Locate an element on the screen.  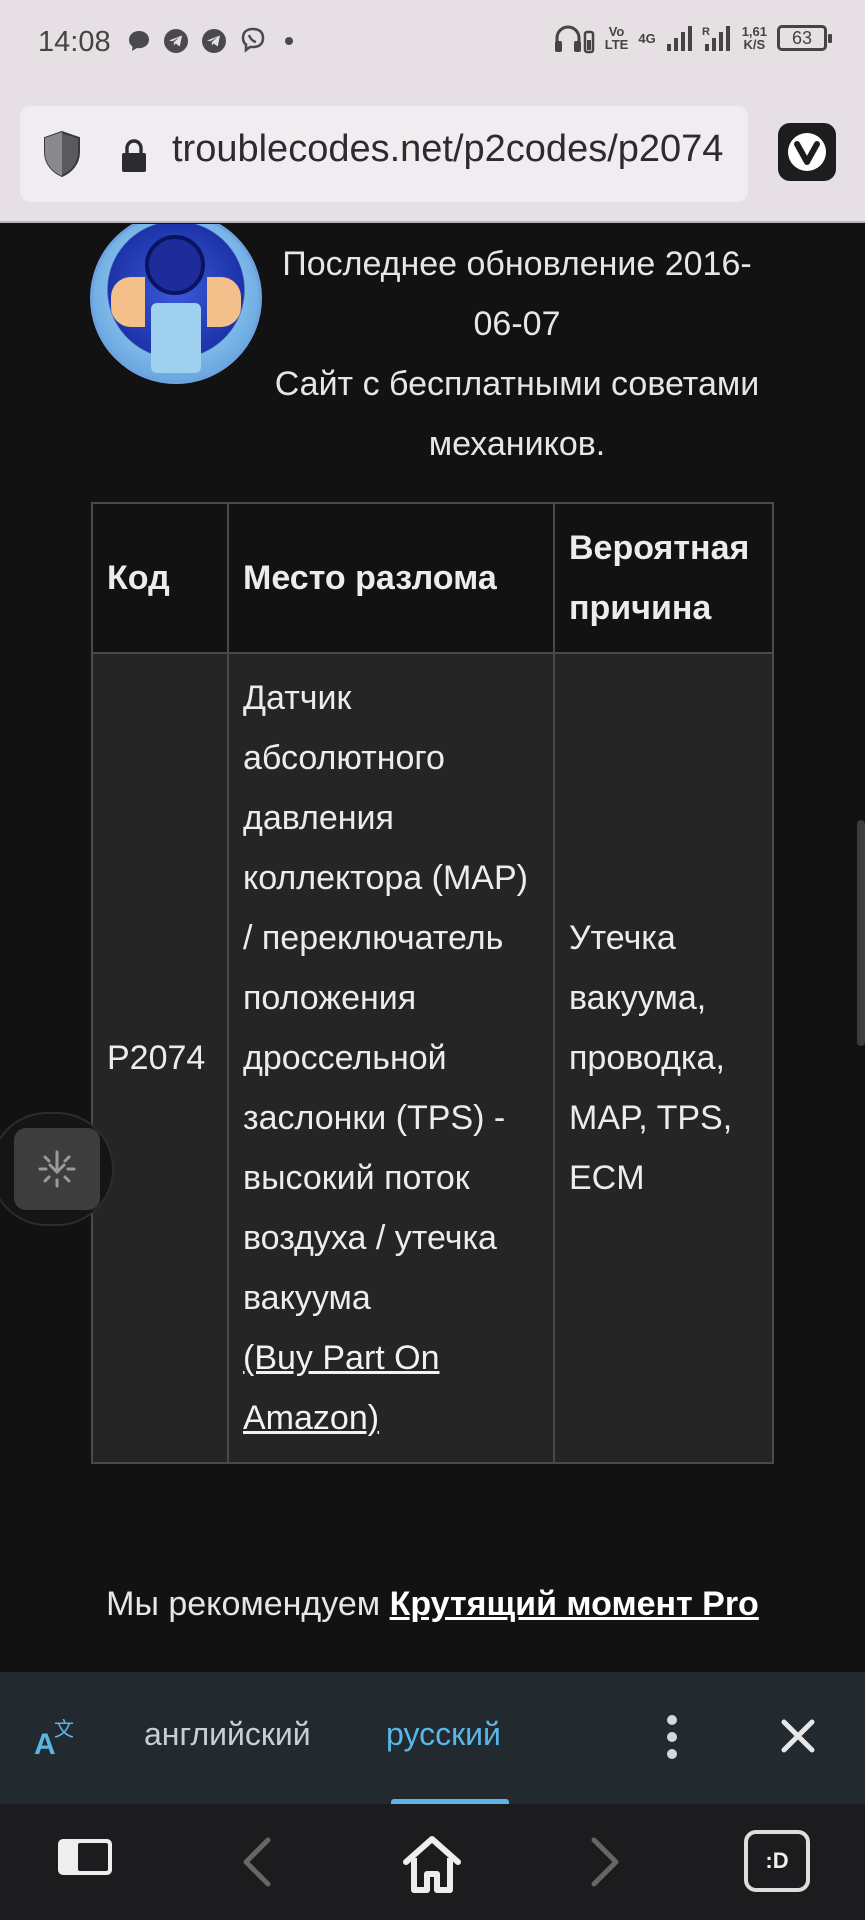
bottom-navigation: :D is located at coordinates (432, 1862).